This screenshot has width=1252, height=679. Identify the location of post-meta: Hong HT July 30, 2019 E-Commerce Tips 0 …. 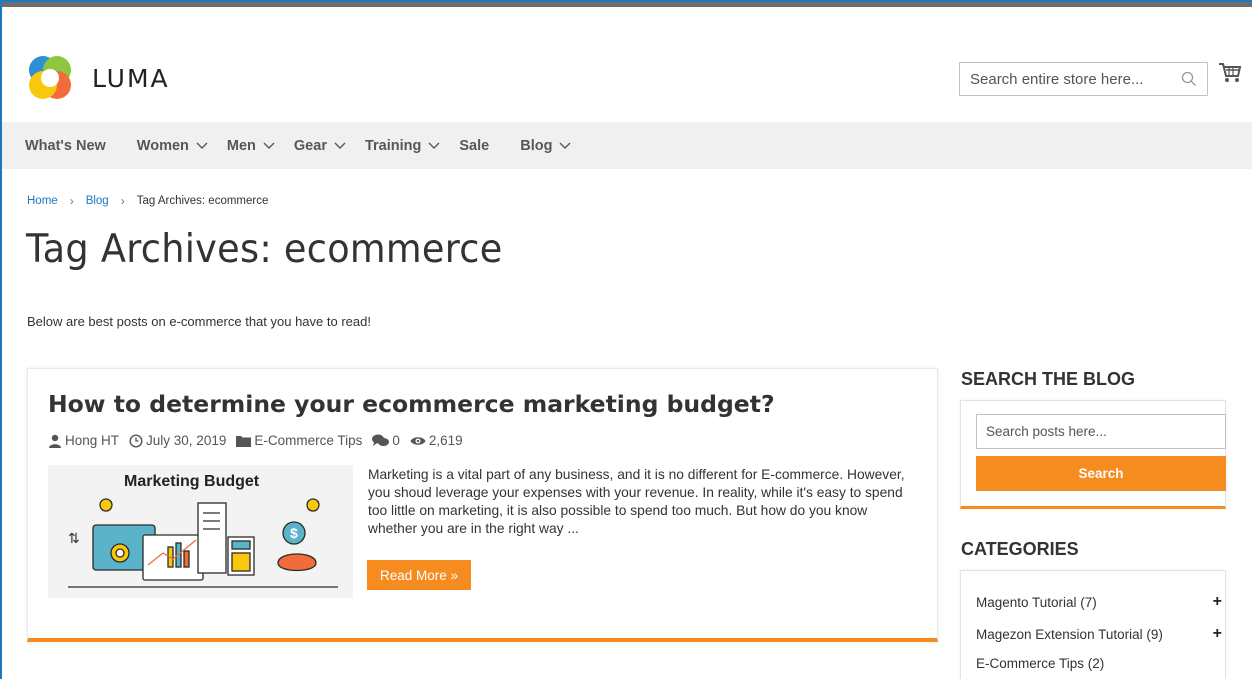
(260, 440).